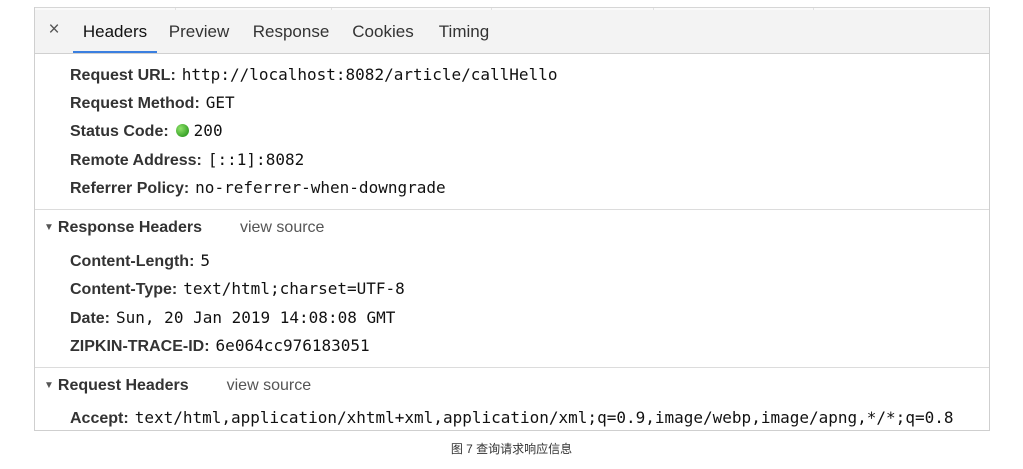 This screenshot has width=1023, height=469. I want to click on tab-timing: Timing, so click(464, 31).